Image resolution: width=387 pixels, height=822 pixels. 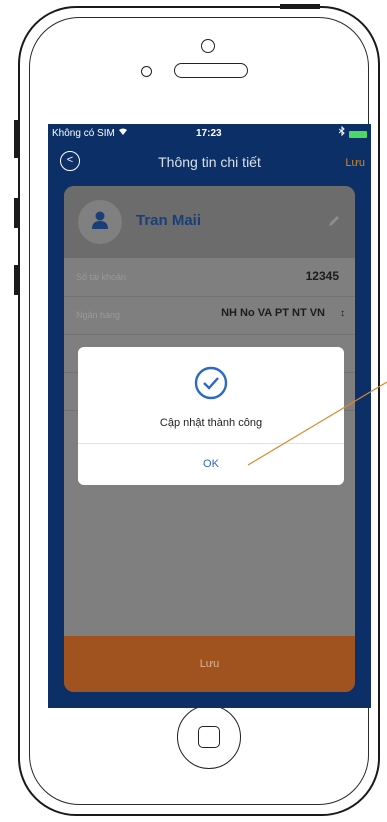 What do you see at coordinates (169, 220) in the screenshot?
I see `profile-name: Tran Maii` at bounding box center [169, 220].